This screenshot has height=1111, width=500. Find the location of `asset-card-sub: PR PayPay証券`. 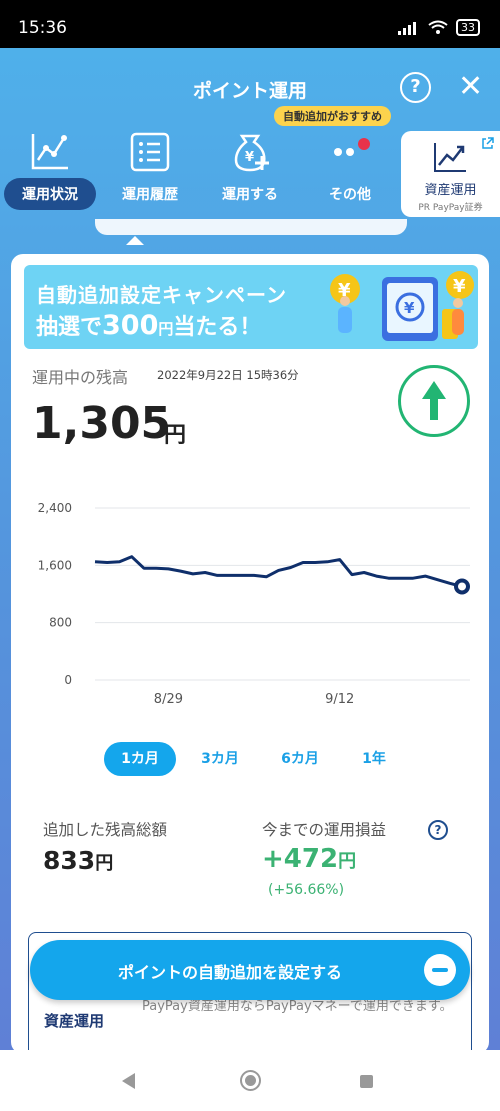

asset-card-sub: PR PayPay証券 is located at coordinates (450, 208).